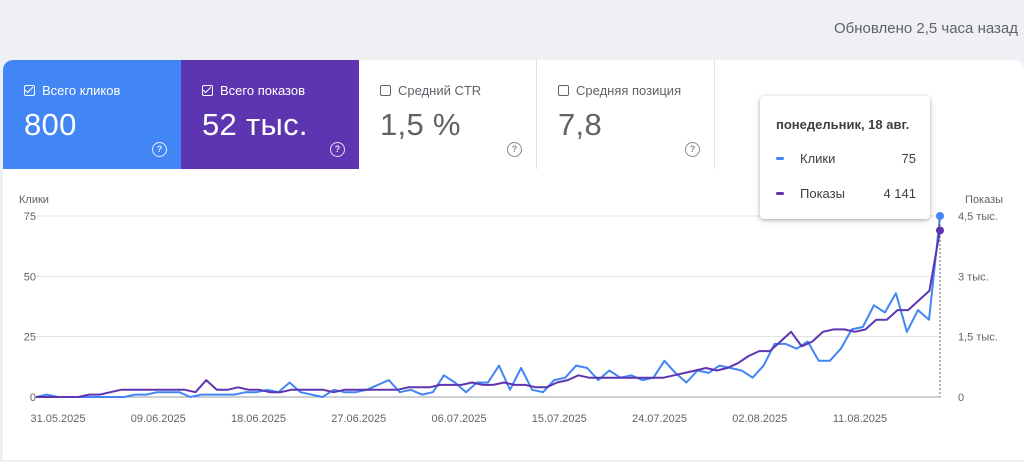  Describe the element at coordinates (30, 277) in the screenshot. I see `y-left-tick-label: 50` at that location.